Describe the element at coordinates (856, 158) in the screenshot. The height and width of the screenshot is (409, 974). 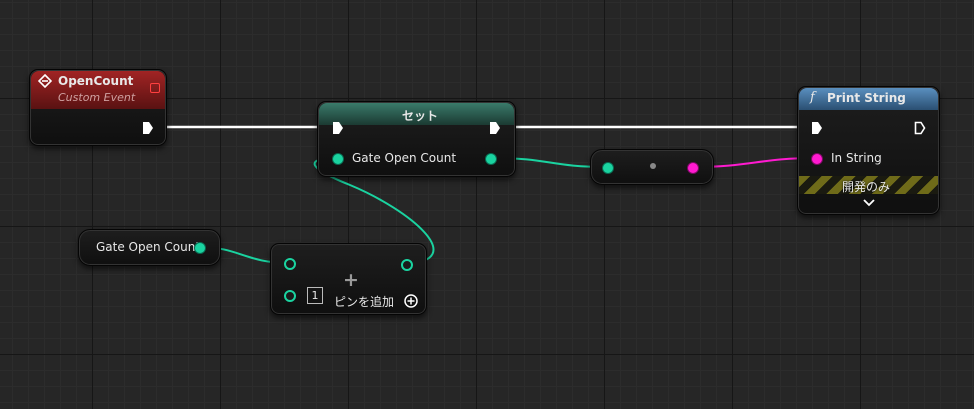
I see `in-string-label: In String` at that location.